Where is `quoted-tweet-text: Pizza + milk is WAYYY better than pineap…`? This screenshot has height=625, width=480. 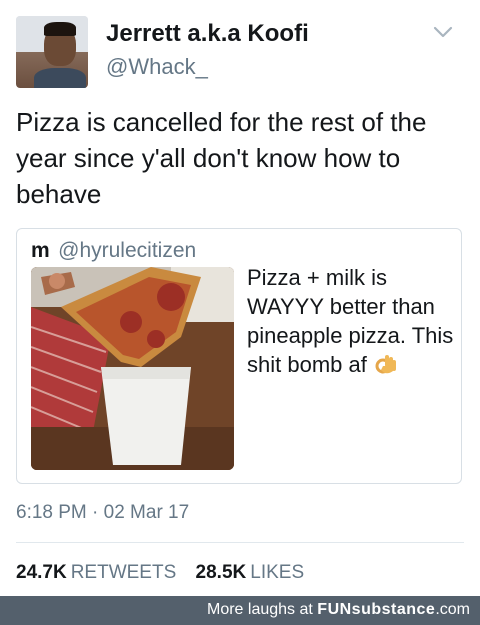
quoted-tweet-text: Pizza + milk is WAYYY better than pineap… is located at coordinates (352, 321).